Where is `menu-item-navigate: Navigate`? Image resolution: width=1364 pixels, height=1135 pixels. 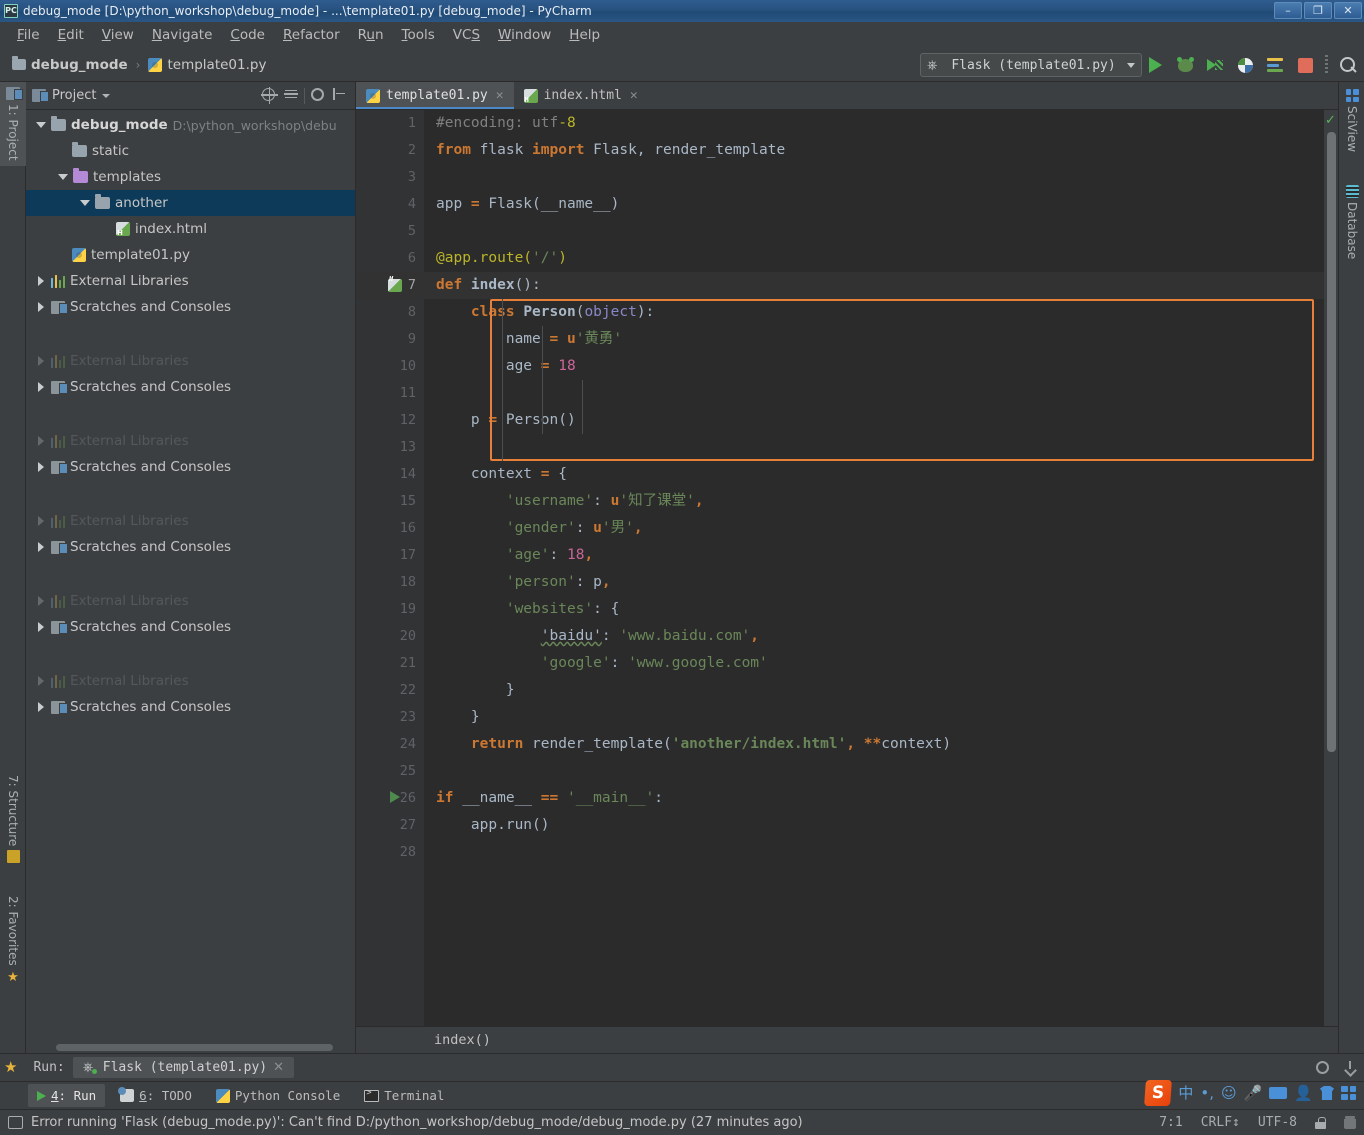
menu-item-navigate: Navigate is located at coordinates (182, 35).